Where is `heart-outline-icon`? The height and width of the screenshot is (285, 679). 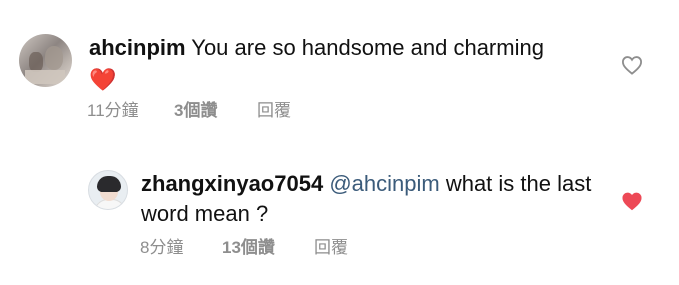 heart-outline-icon is located at coordinates (632, 65).